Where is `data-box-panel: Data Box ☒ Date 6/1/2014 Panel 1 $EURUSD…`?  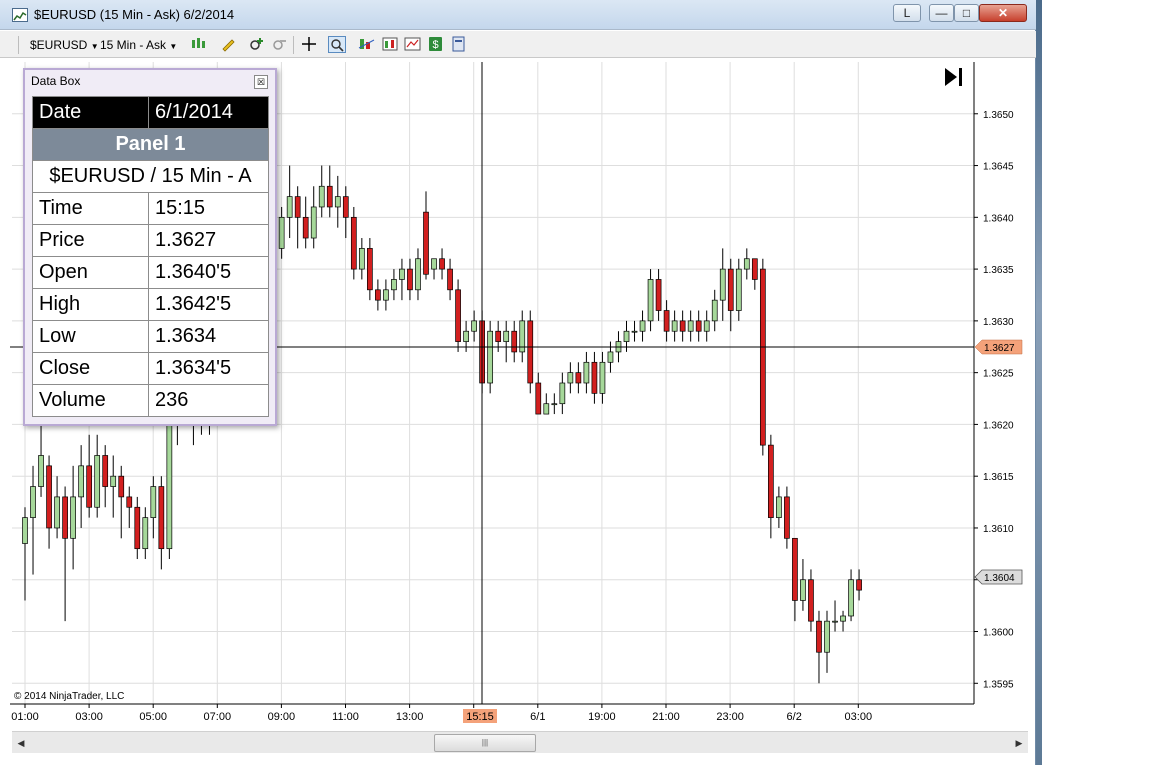
data-box-panel: Data Box ☒ Date 6/1/2014 Panel 1 $EURUSD… is located at coordinates (150, 247).